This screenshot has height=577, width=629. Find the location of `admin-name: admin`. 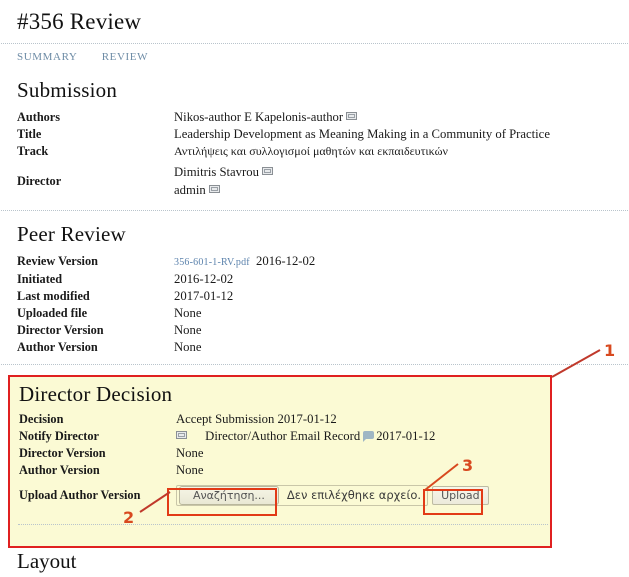

admin-name: admin is located at coordinates (190, 190).